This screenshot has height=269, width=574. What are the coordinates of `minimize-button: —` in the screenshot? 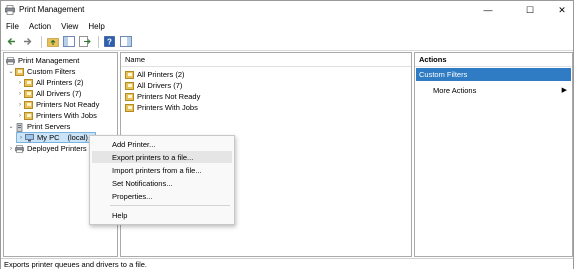 It's located at (488, 10).